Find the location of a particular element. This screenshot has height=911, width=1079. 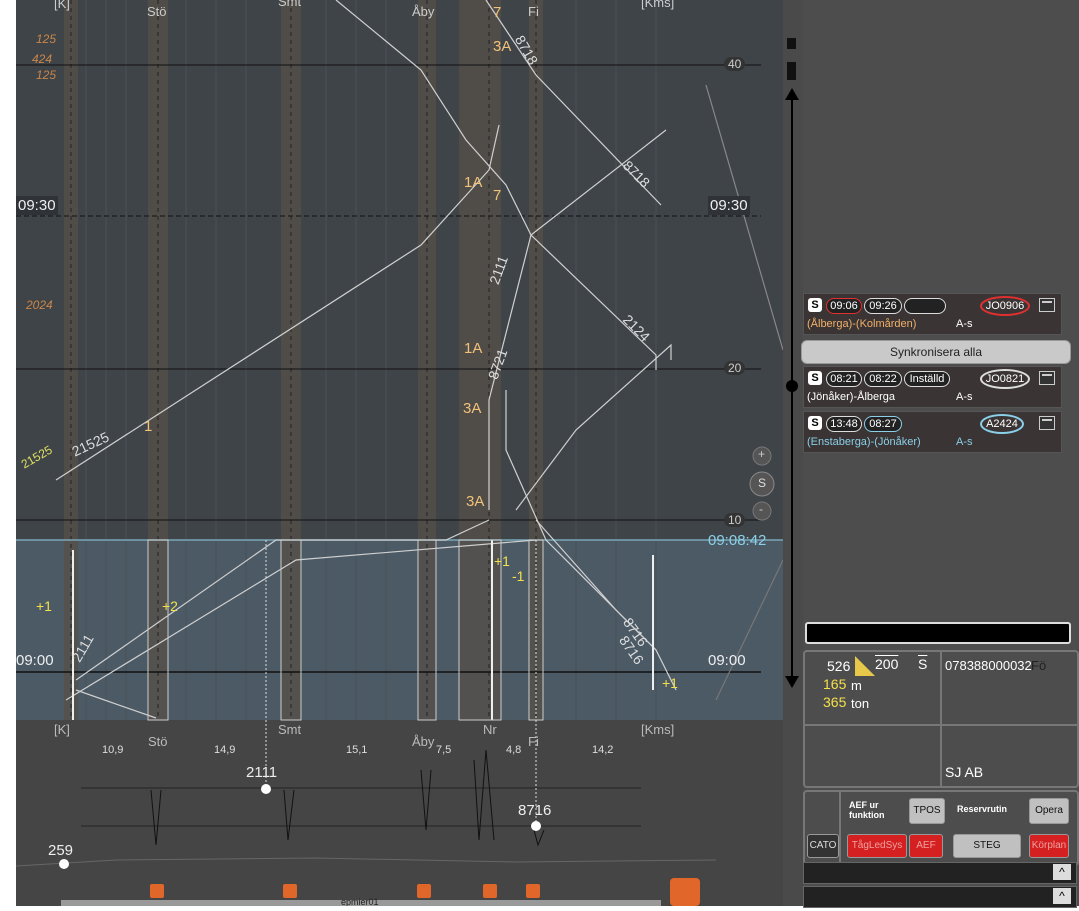

status-bar is located at coordinates (940, 873).